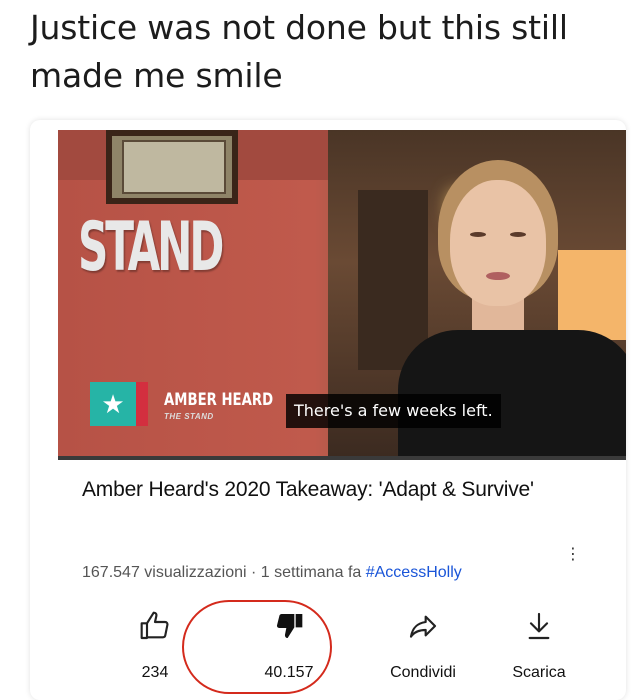  I want to click on speaker-name: AMBER HEARD, so click(219, 400).